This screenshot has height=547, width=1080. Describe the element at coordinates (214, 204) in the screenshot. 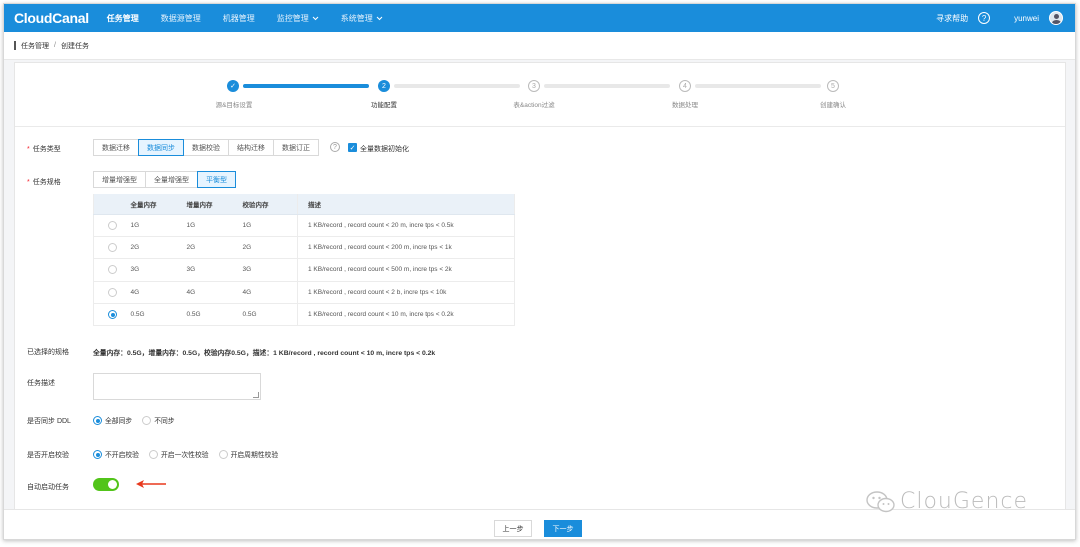

I see `table-header-incr: 增量内存` at that location.